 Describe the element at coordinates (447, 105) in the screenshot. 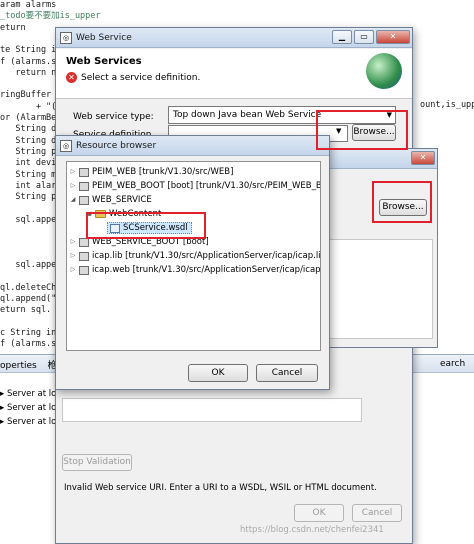

I see `code-fragment-right: ount,is_upper)` at that location.